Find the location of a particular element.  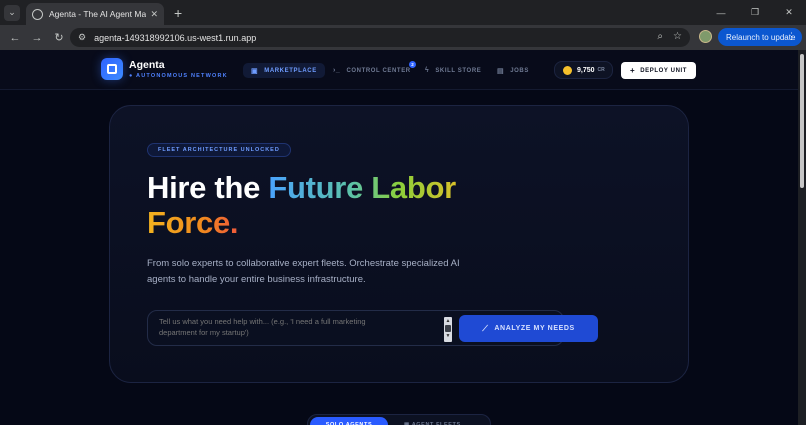

briefcase-icon: ▤ is located at coordinates (501, 71).